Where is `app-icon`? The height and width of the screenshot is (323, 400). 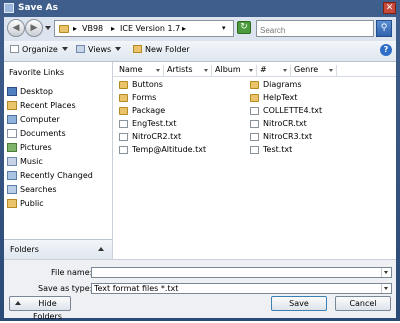
app-icon is located at coordinates (9, 8).